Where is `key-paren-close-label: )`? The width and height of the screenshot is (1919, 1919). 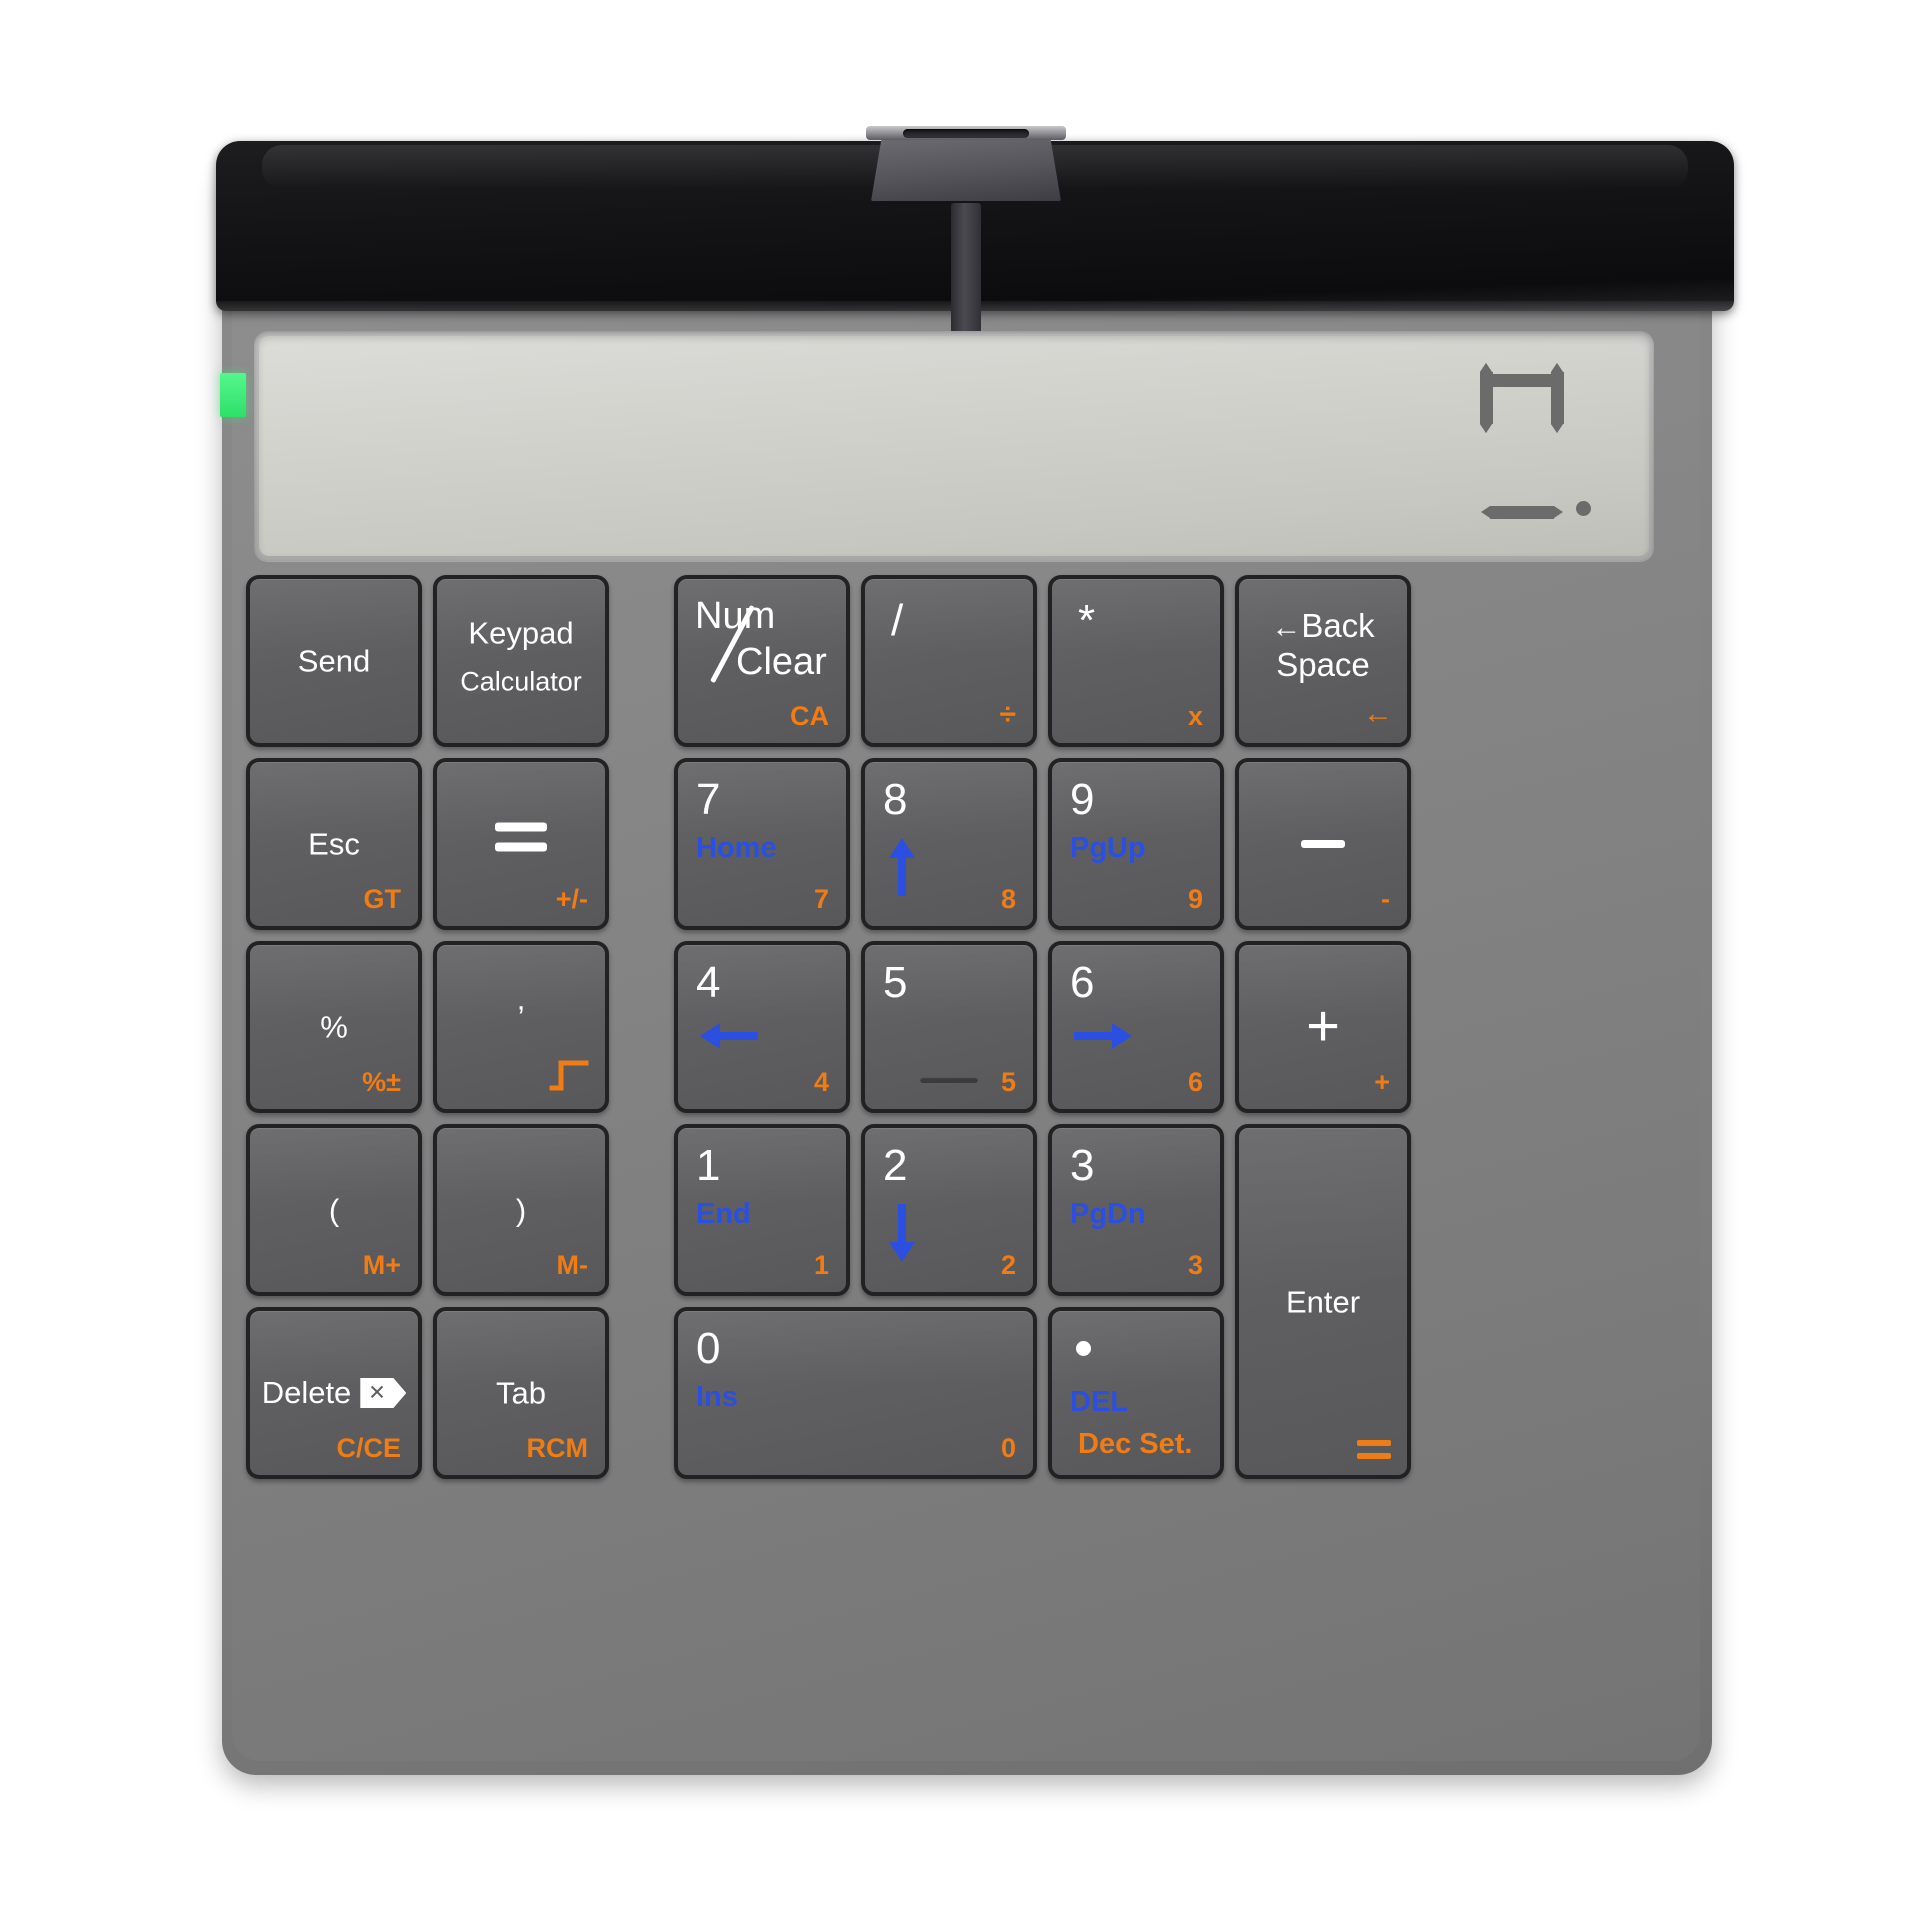
key-paren-close-label: ) is located at coordinates (521, 1210).